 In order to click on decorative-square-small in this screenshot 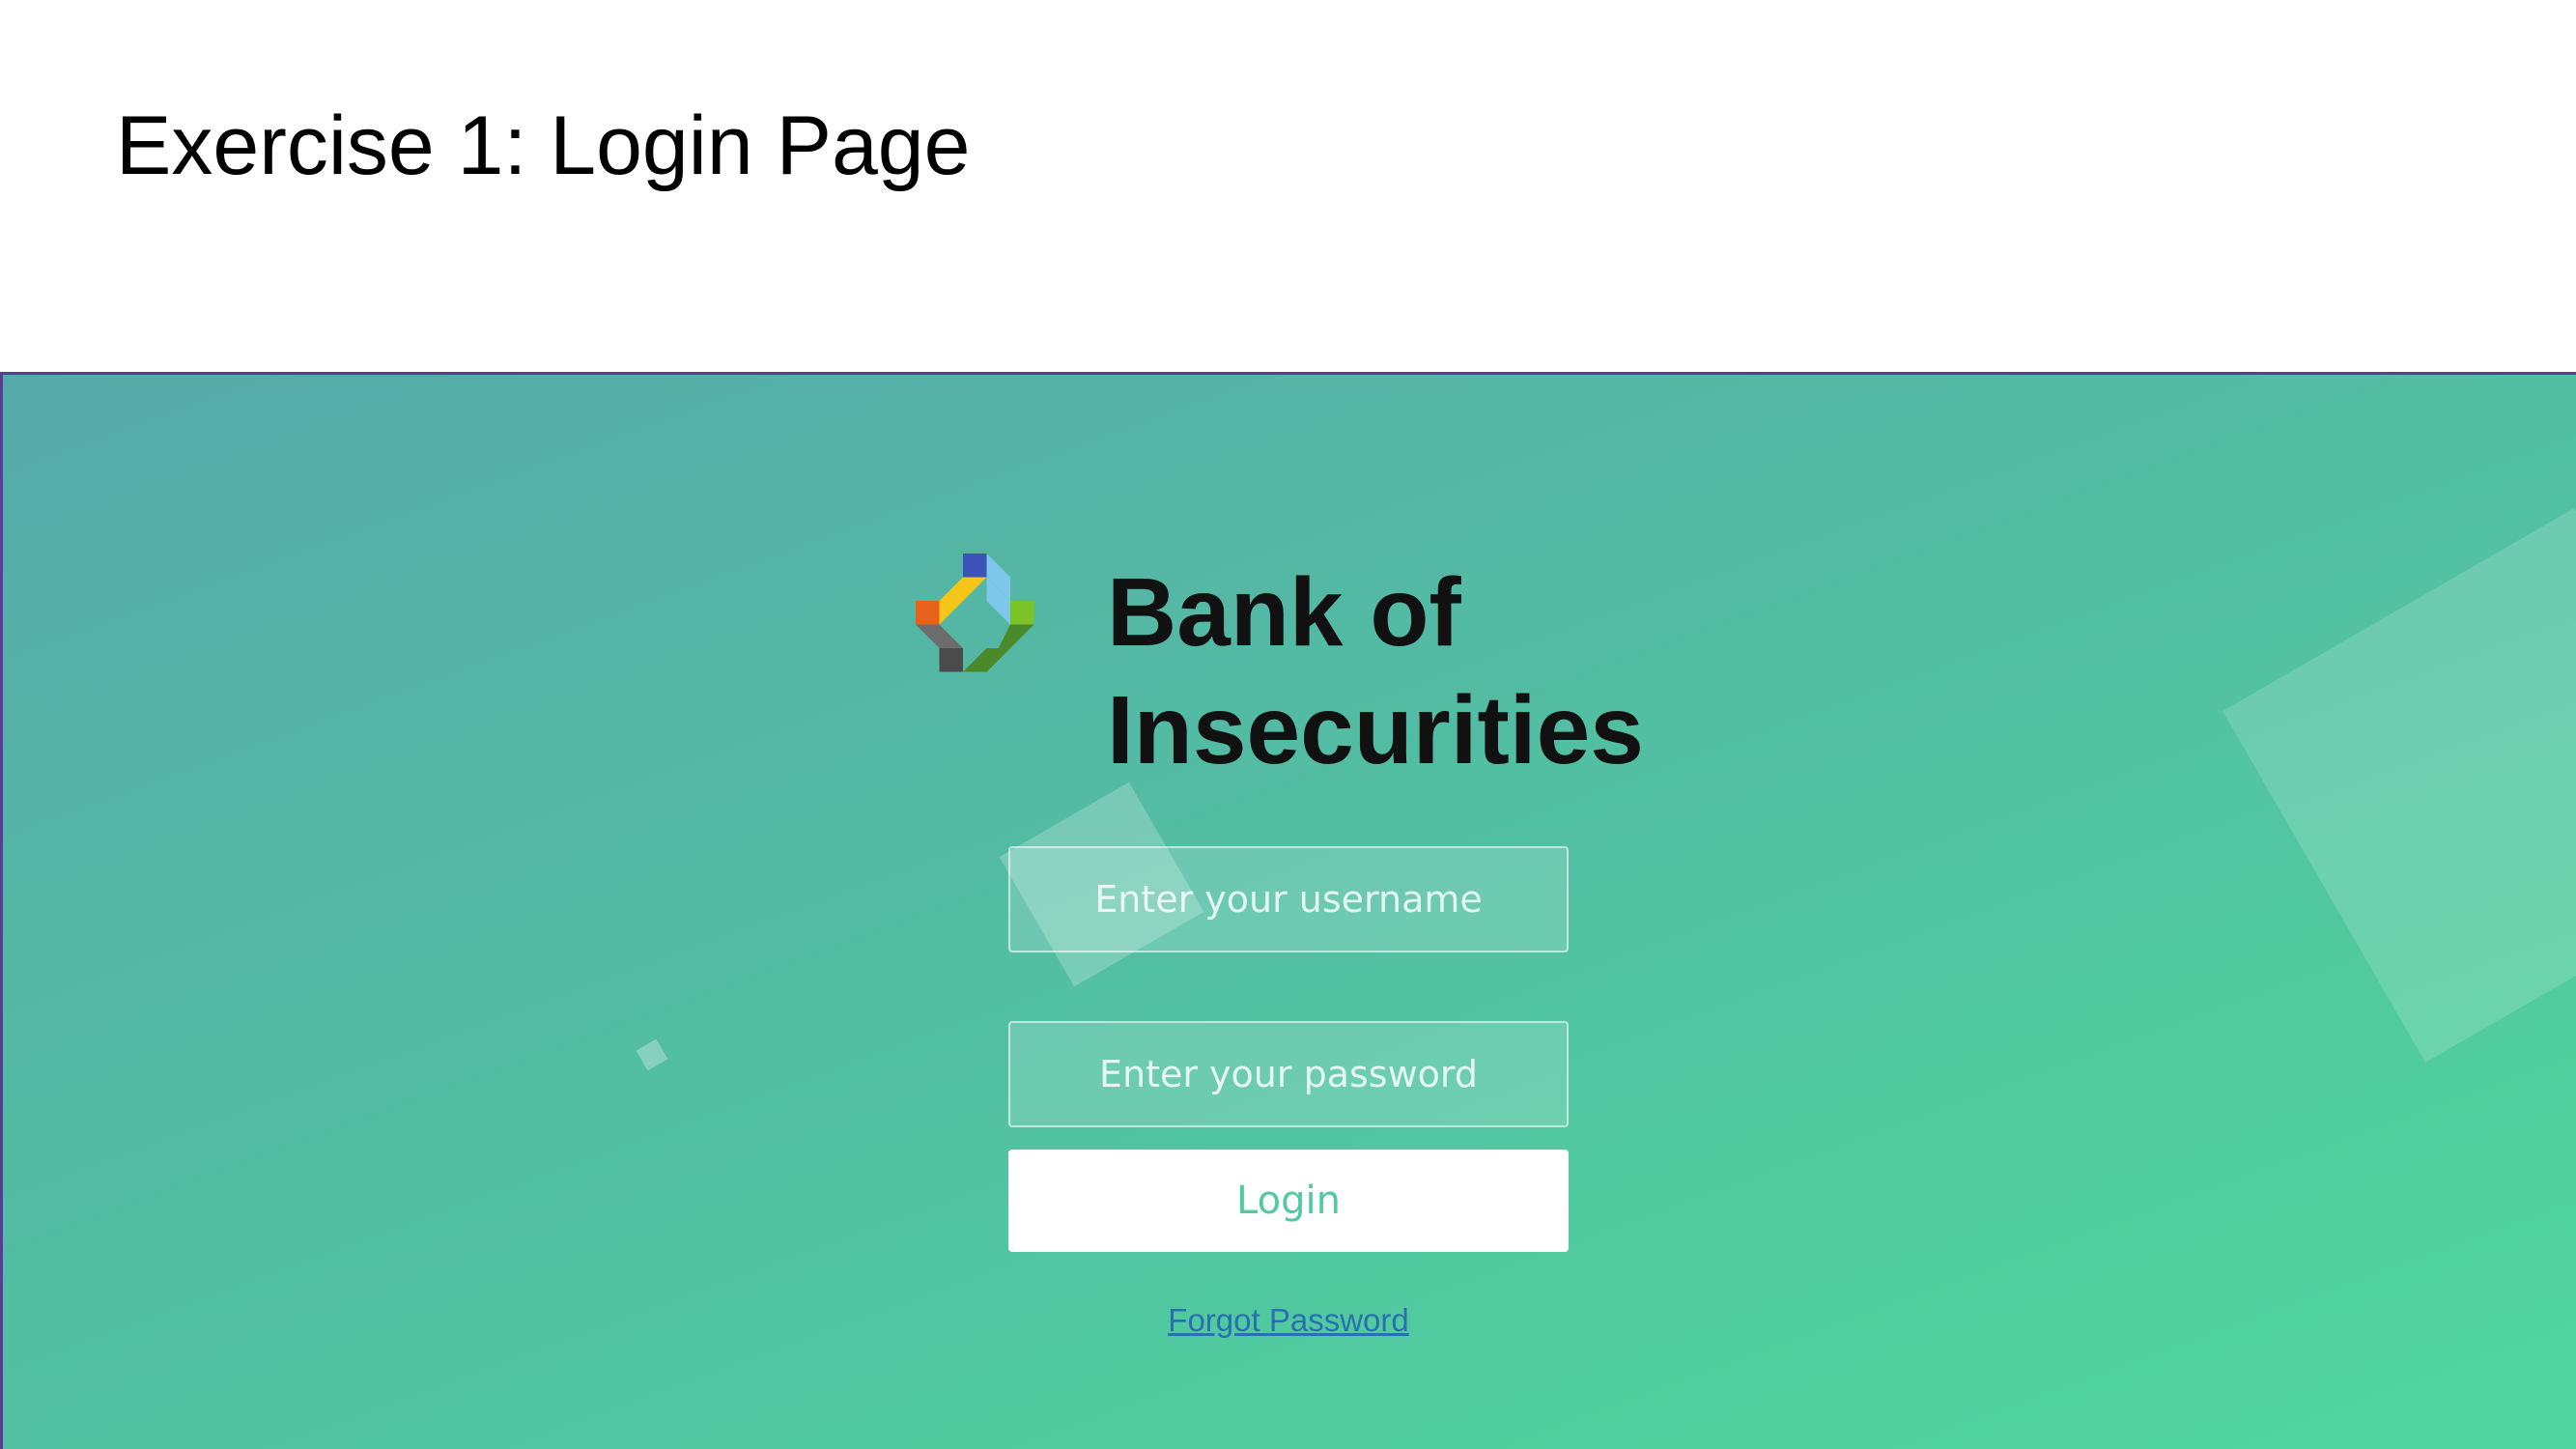, I will do `click(652, 1054)`.